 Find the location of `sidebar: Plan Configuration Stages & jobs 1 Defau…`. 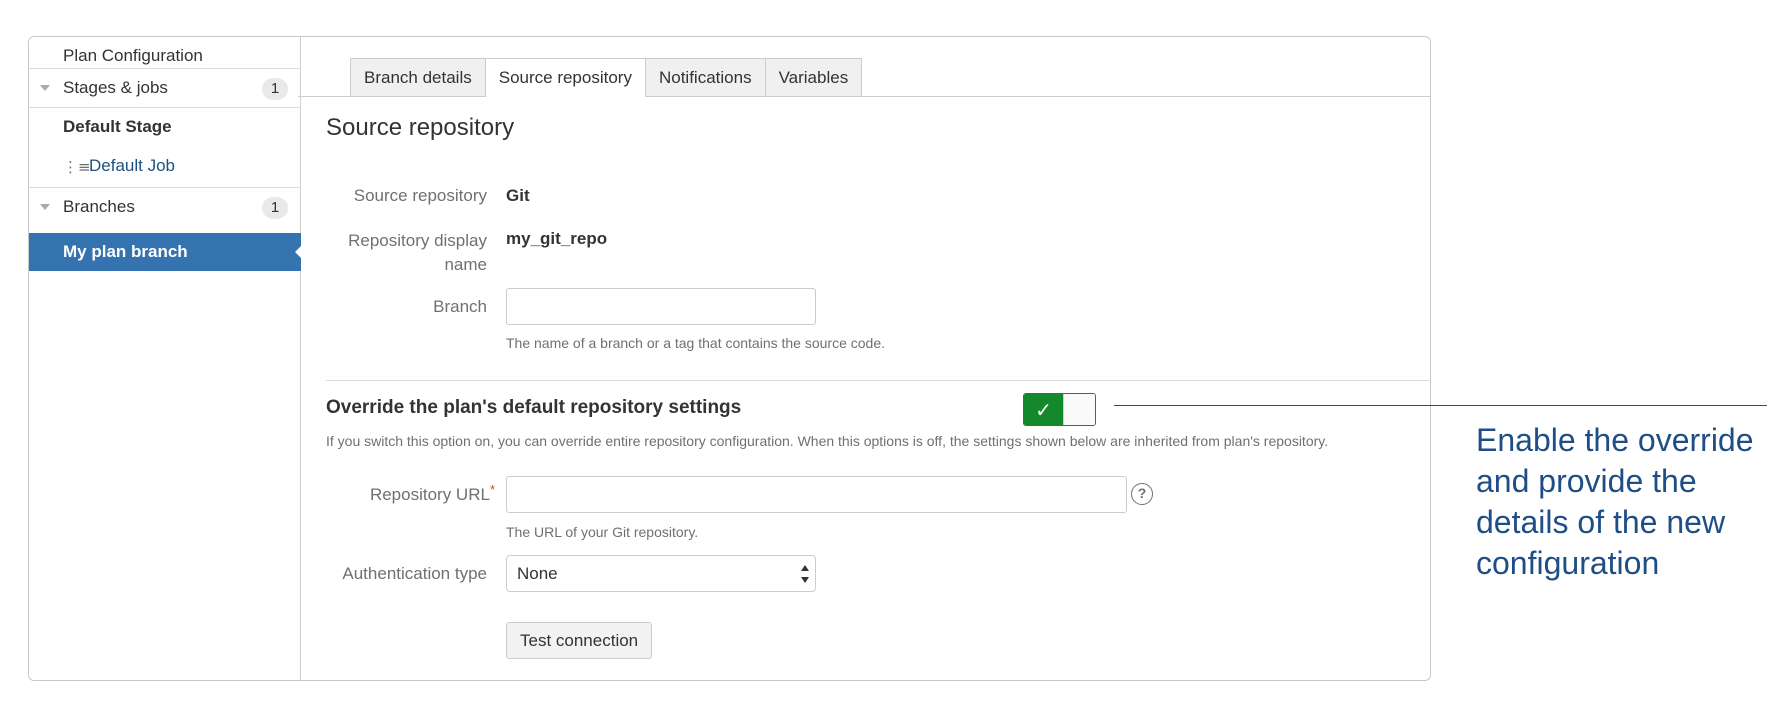

sidebar: Plan Configuration Stages & jobs 1 Defau… is located at coordinates (165, 358).